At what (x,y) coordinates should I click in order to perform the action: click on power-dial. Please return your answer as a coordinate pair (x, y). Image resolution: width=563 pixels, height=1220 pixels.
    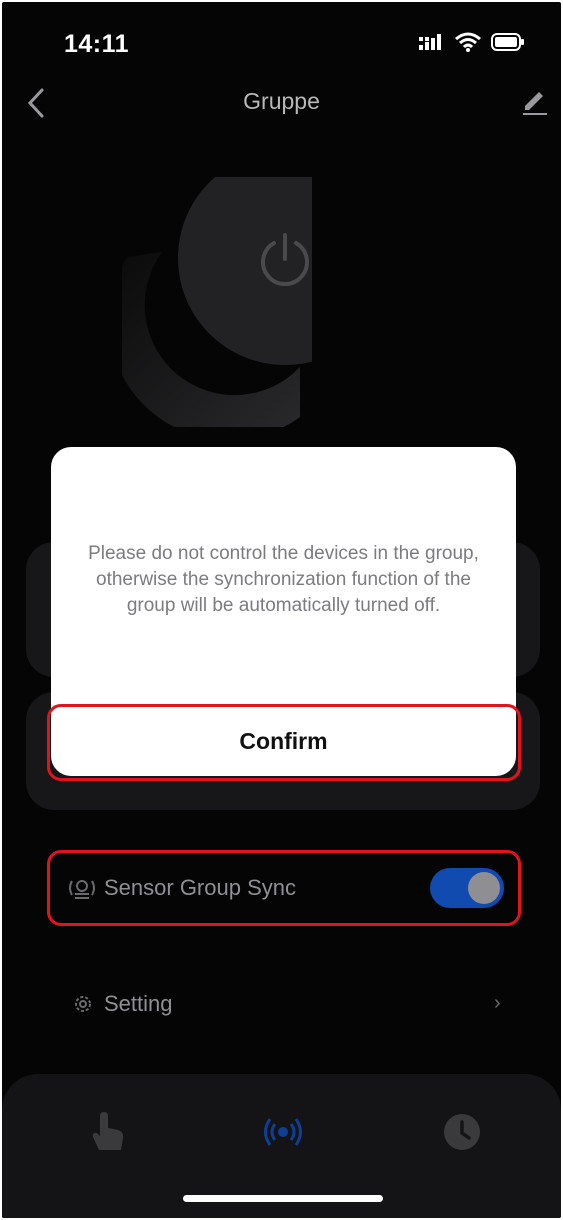
    Looking at the image, I should click on (217, 302).